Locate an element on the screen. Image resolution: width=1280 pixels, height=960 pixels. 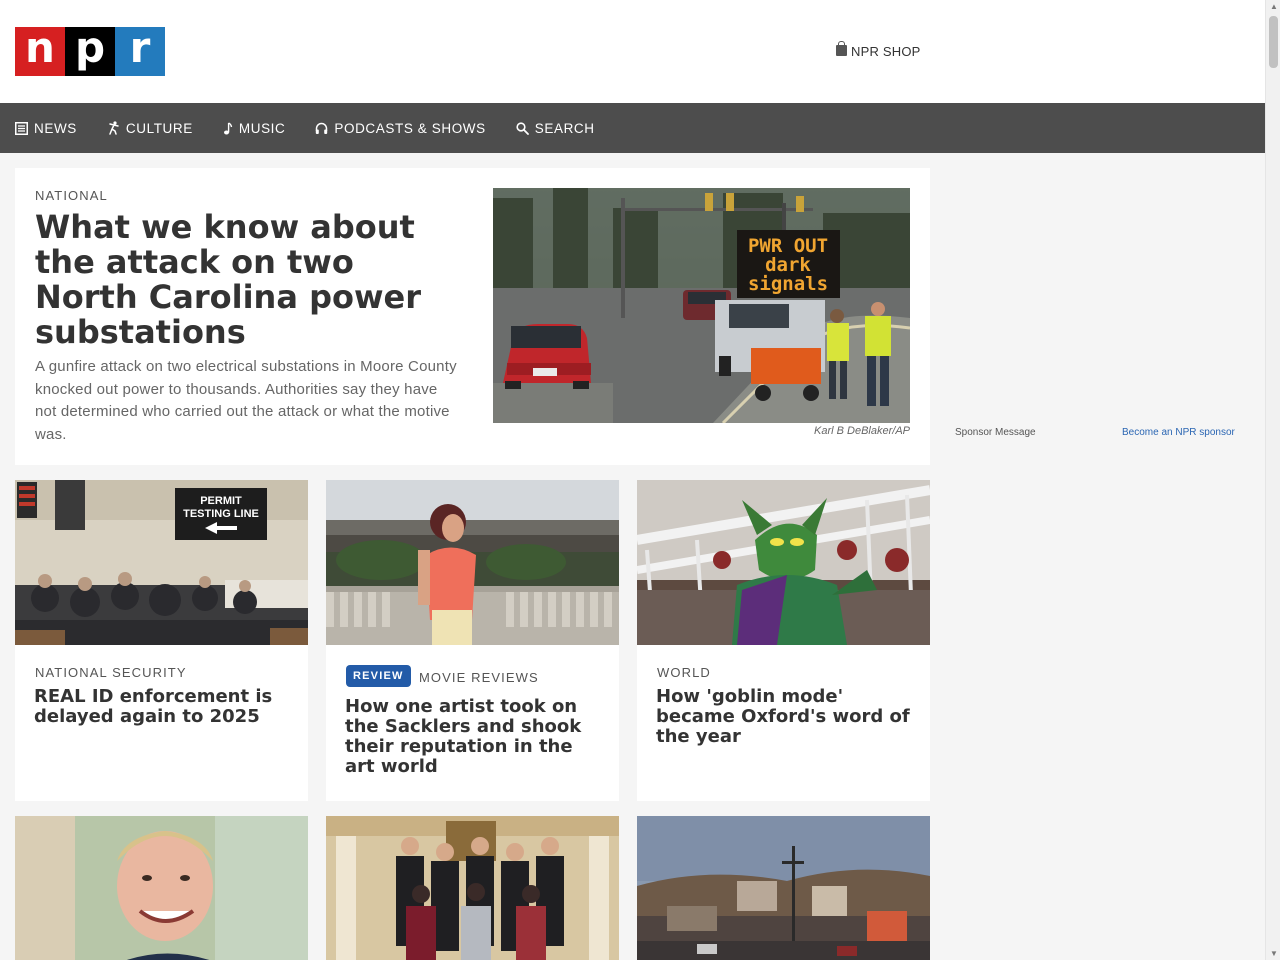
story-slug: MOVIE REVIEWS is located at coordinates (479, 677).